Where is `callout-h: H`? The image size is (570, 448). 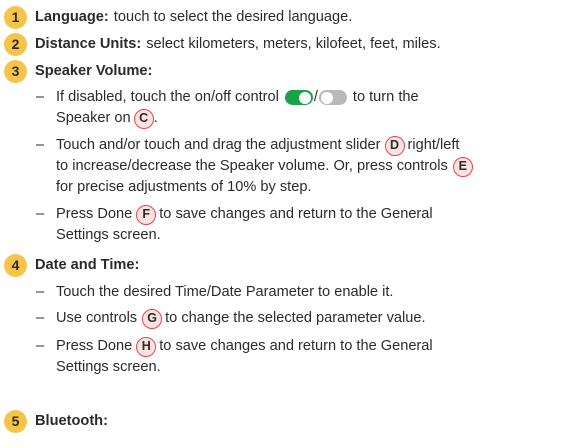
callout-h: H is located at coordinates (146, 346).